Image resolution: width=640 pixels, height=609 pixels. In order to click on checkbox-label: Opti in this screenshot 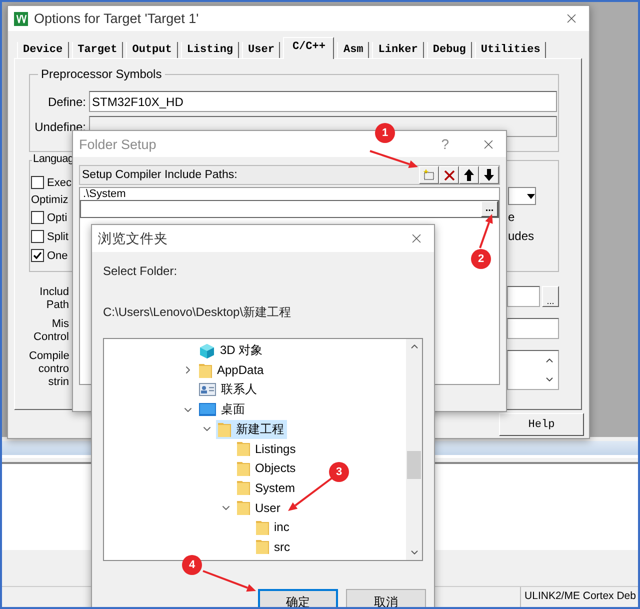, I will do `click(57, 218)`.